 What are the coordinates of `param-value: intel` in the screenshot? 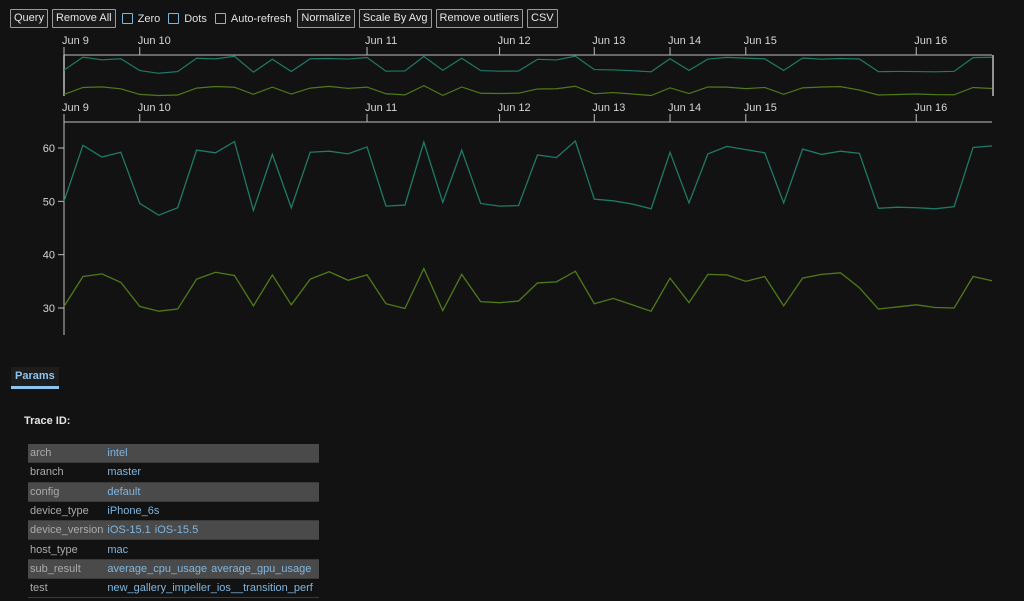 It's located at (117, 453).